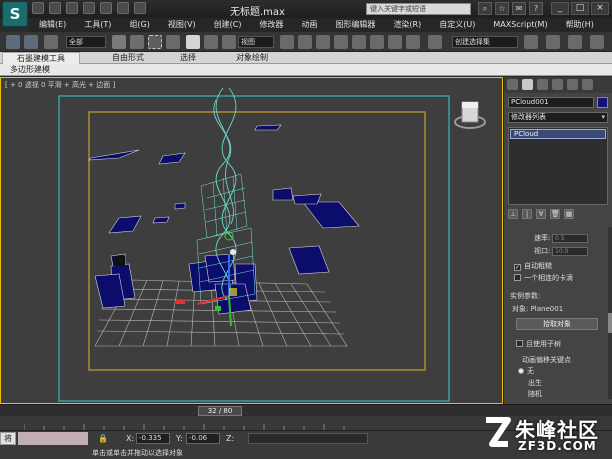  I want to click on angle-snap-icon, so click(359, 42).